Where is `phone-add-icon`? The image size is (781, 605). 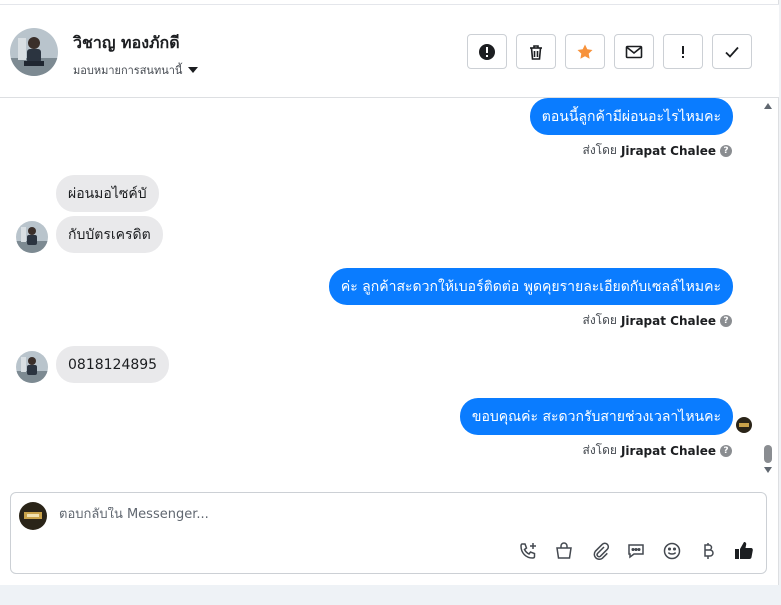 phone-add-icon is located at coordinates (528, 551).